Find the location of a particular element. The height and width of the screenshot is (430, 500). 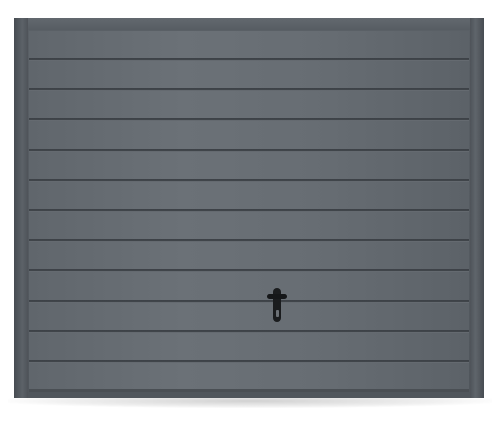

keyhole-icon is located at coordinates (277, 313).